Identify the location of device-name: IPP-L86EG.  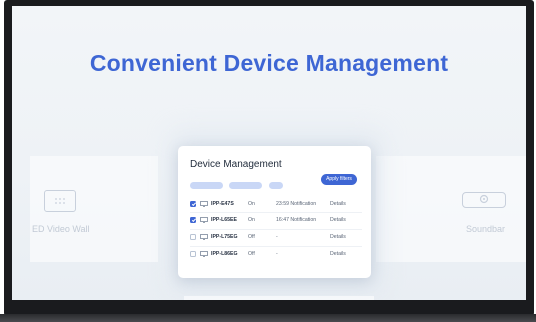
(224, 254).